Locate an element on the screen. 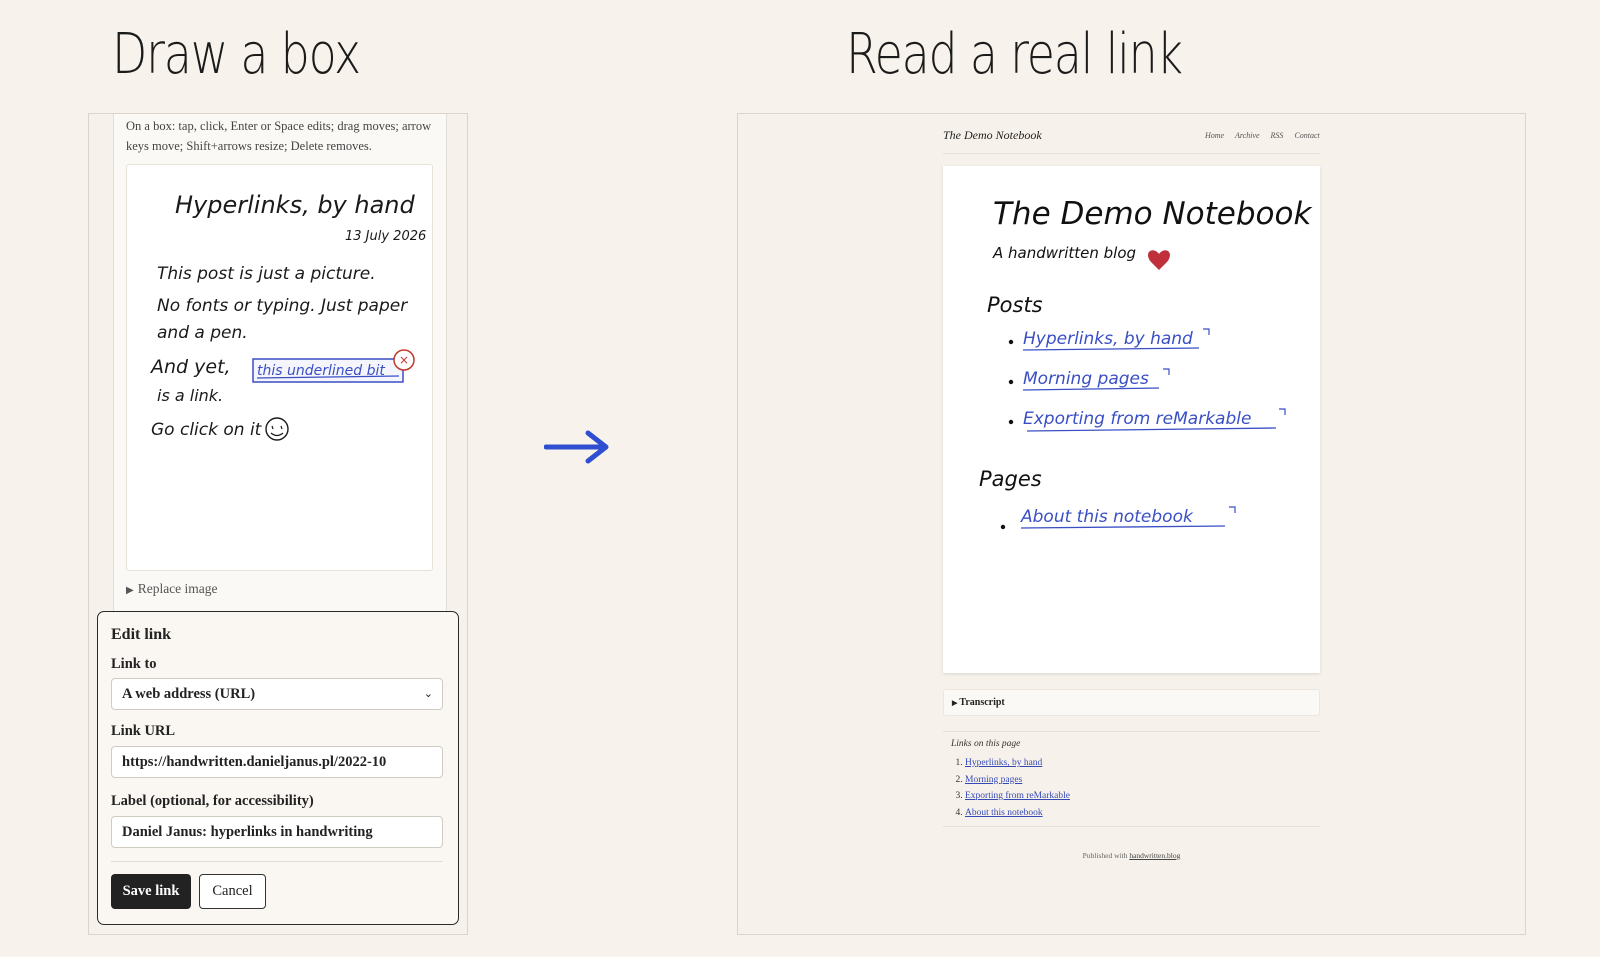 Image resolution: width=1600 pixels, height=957 pixels. nav-archive: Archive is located at coordinates (1247, 135).